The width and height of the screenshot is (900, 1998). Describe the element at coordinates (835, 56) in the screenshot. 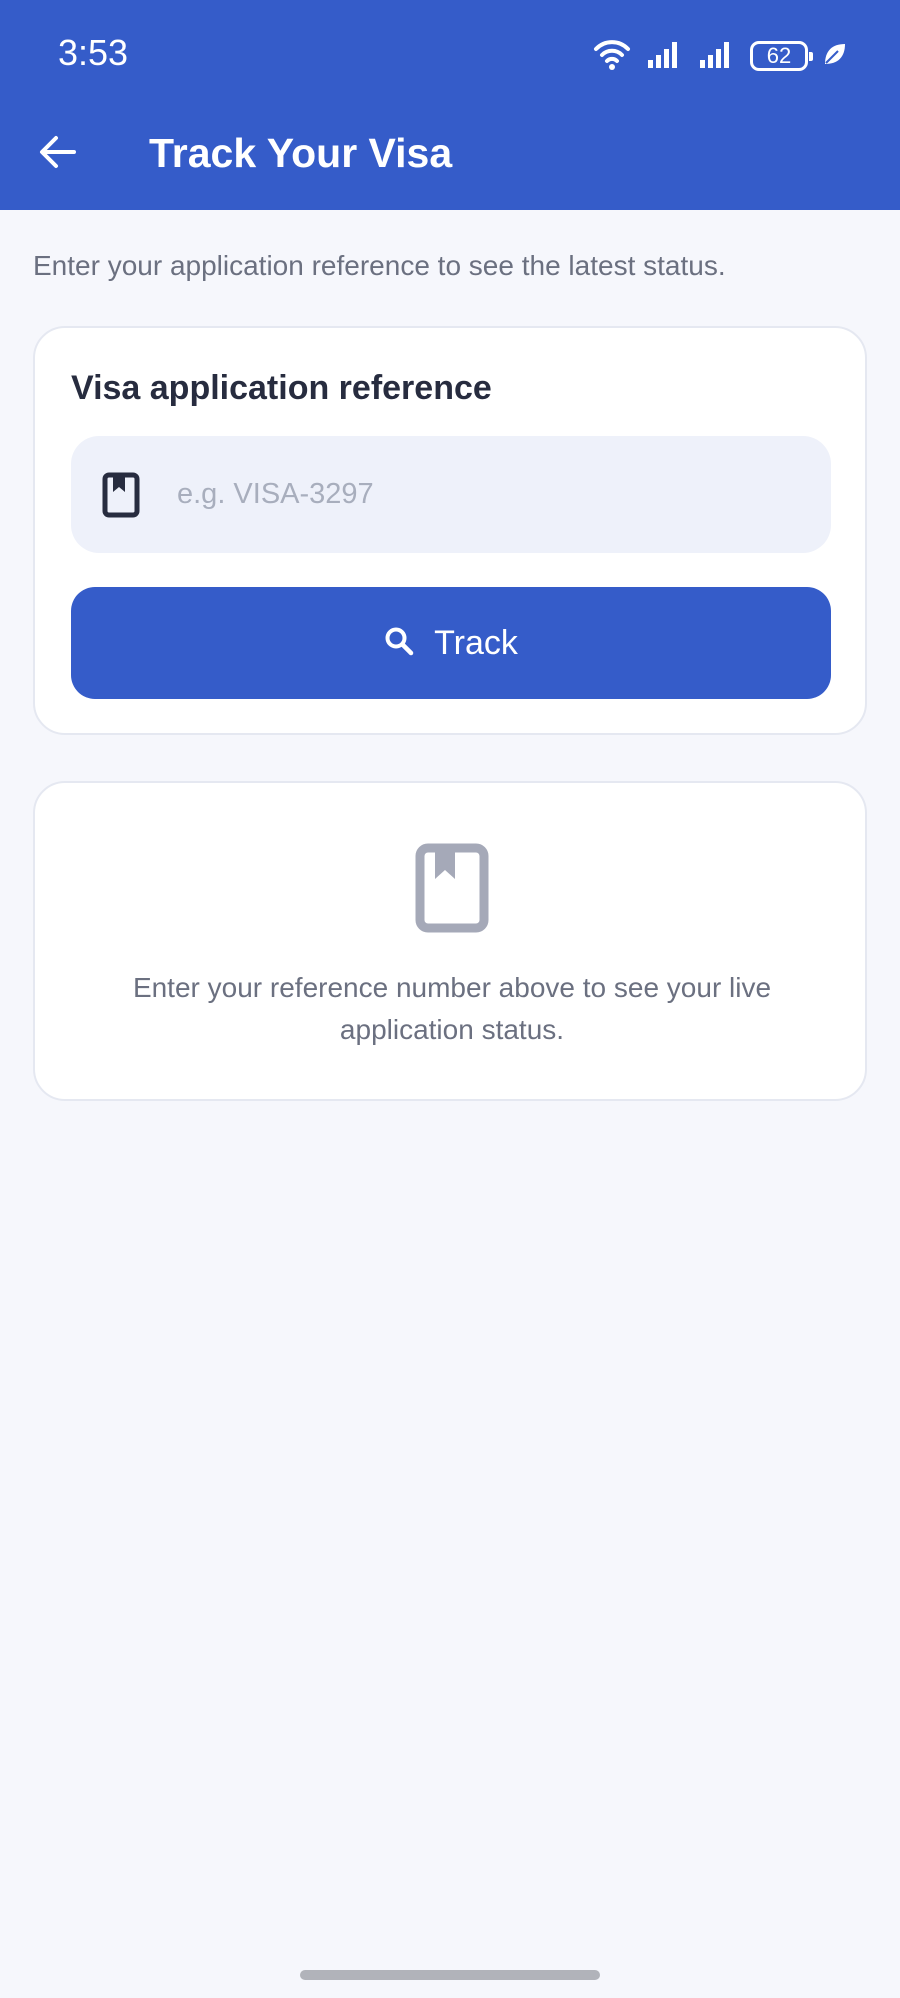

I see `leaf-icon` at that location.